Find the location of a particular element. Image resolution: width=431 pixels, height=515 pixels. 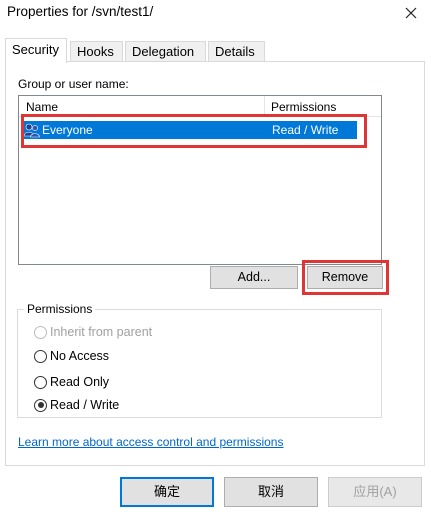

radio-read-write: Read / Write is located at coordinates (76, 405).